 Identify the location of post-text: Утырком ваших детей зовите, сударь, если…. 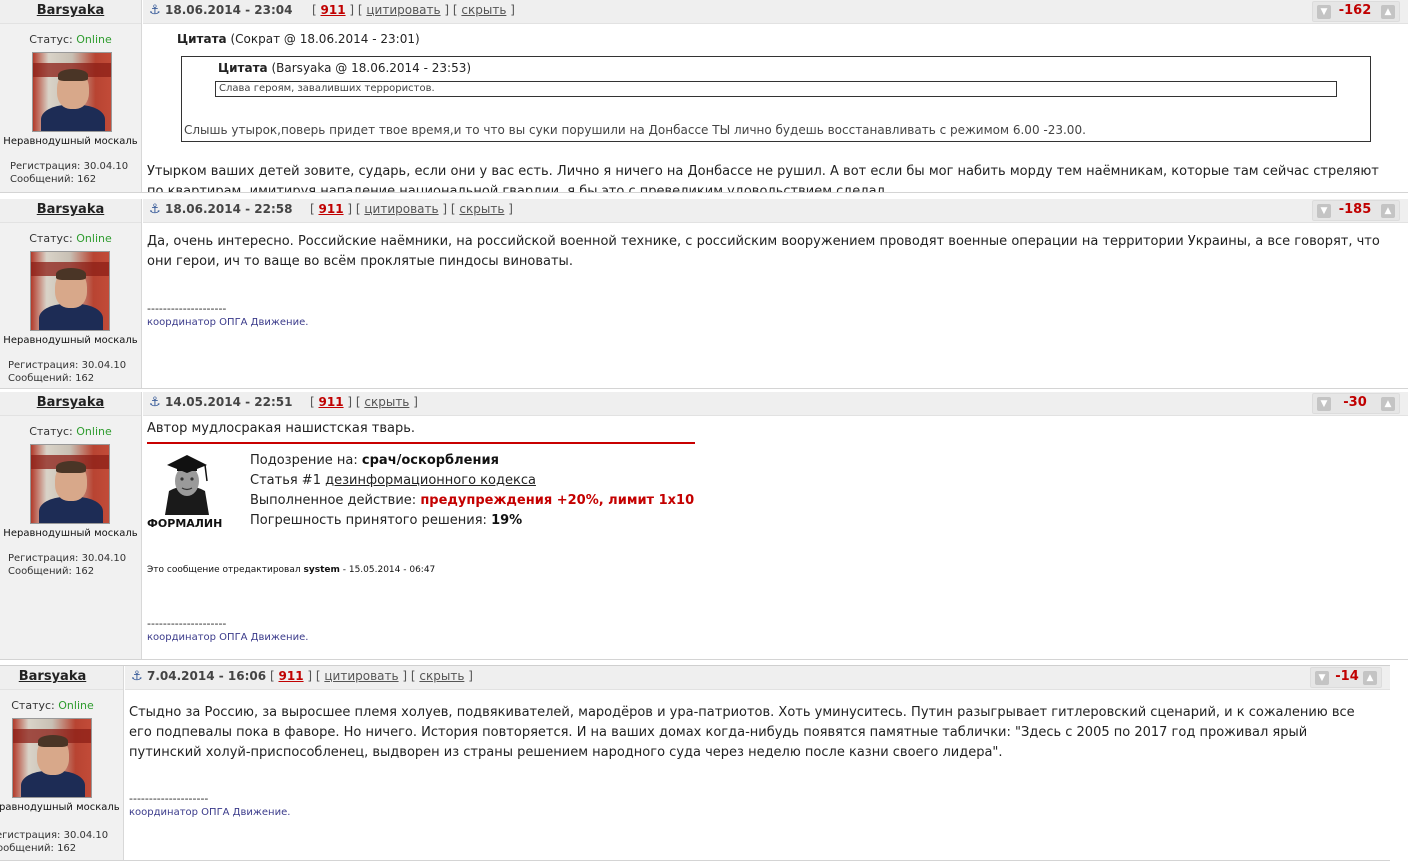
(763, 178).